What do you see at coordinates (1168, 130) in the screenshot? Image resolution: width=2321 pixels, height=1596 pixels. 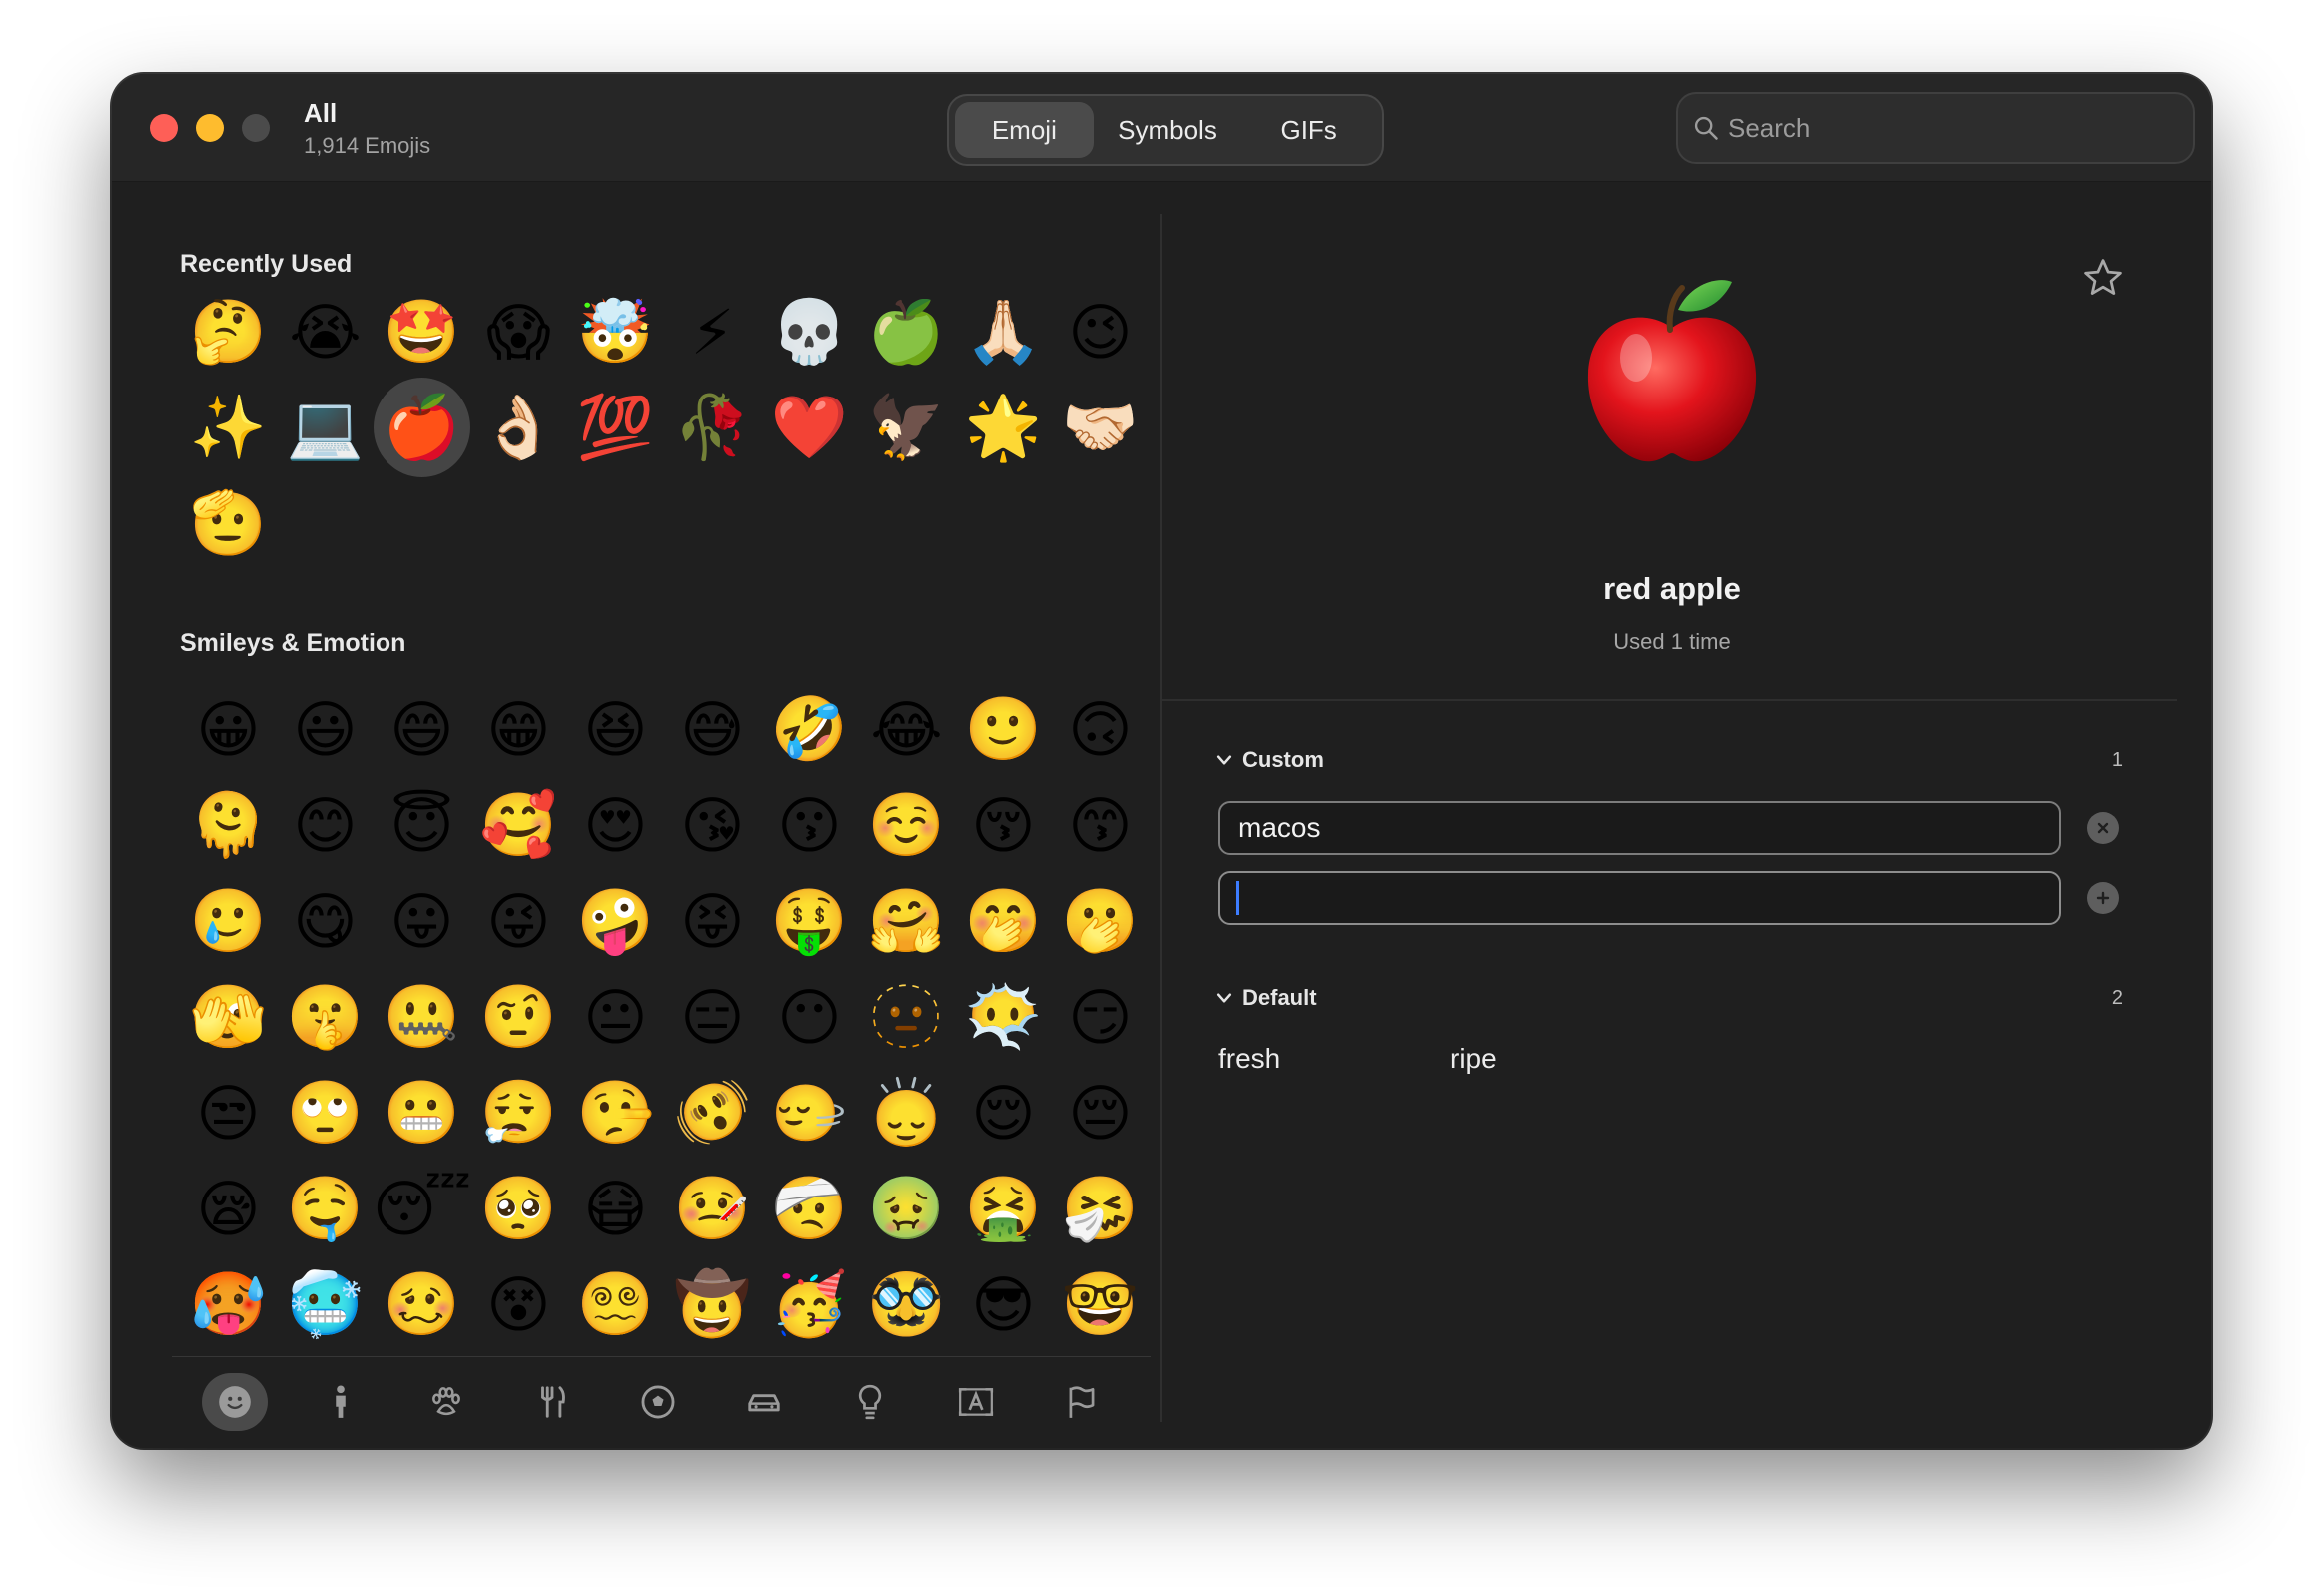 I see `tab-symbols: Symbols` at bounding box center [1168, 130].